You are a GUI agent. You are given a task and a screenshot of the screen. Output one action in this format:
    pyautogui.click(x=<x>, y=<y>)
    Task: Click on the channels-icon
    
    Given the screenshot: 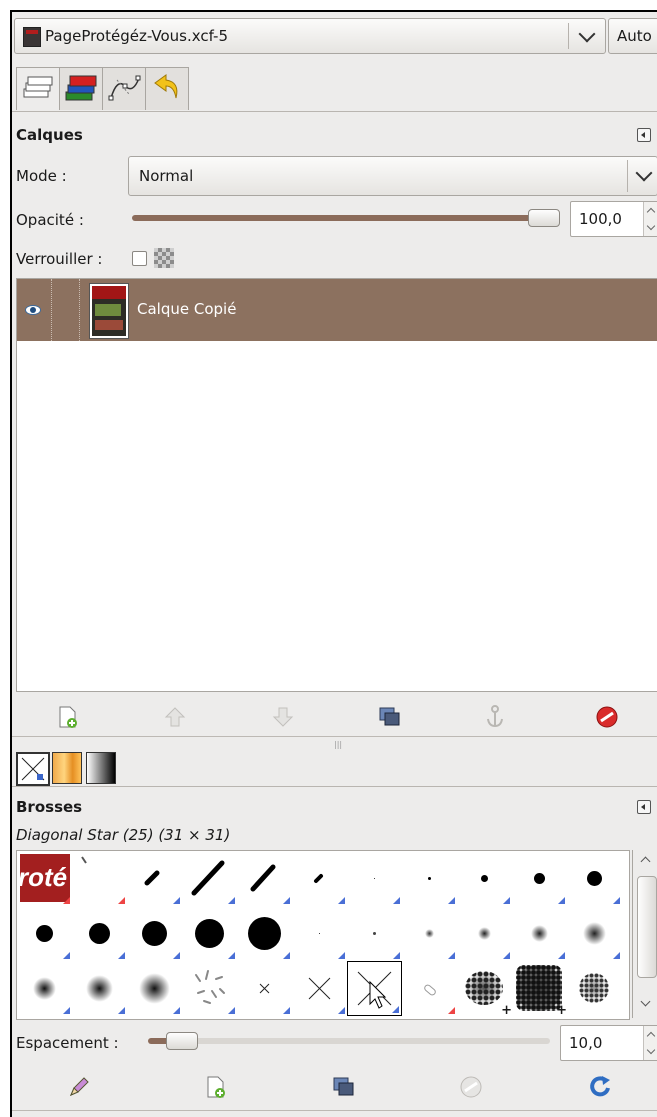 What is the action you would take?
    pyautogui.click(x=81, y=88)
    